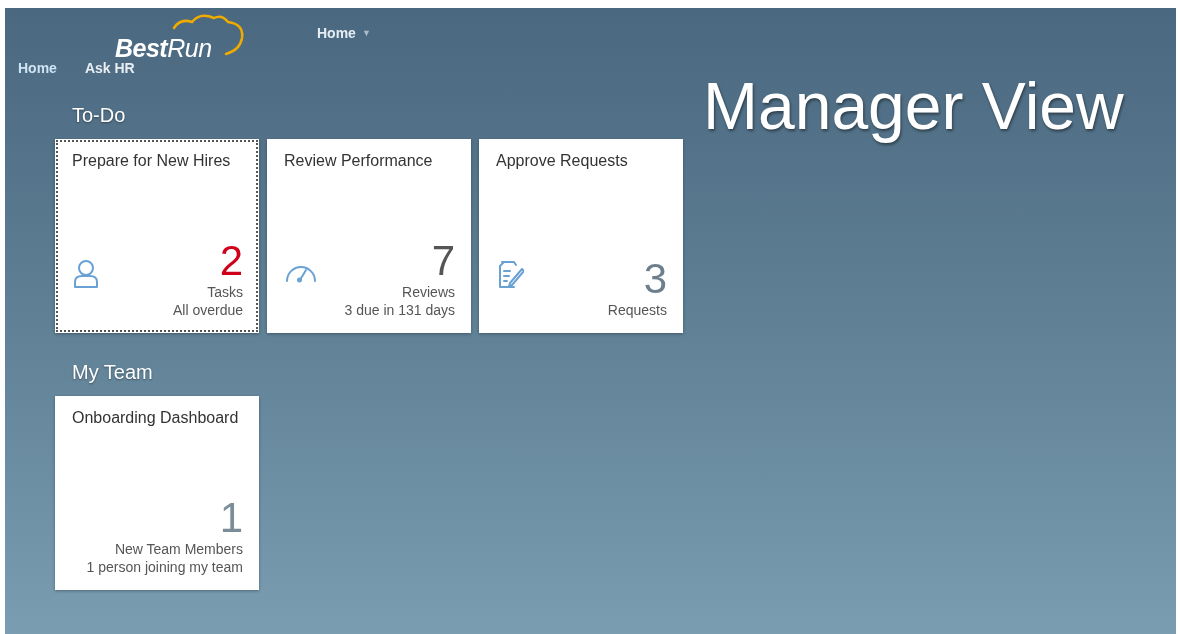 The image size is (1180, 634). Describe the element at coordinates (428, 292) in the screenshot. I see `tile-unit: Reviews` at that location.